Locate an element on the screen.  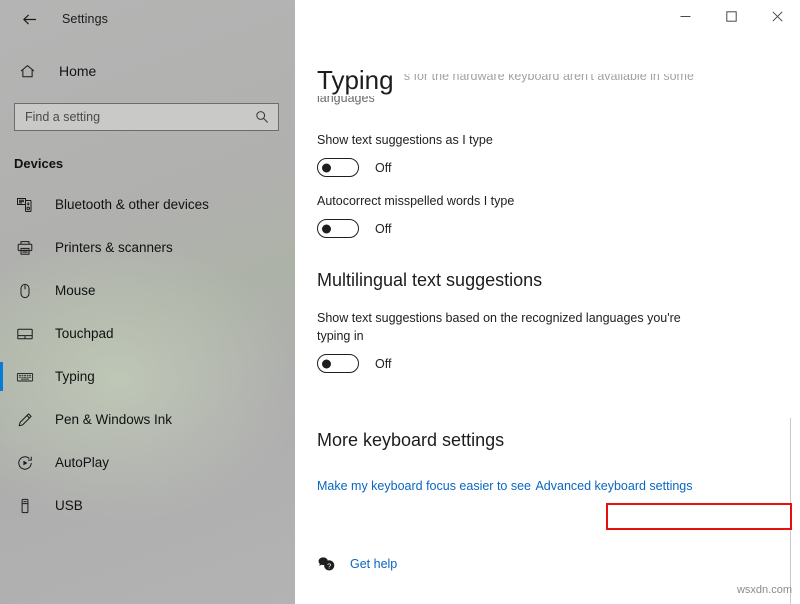
setting-autocorrect-misspelled-words: Autocorrect misspelled words I type Off is located at coordinates (415, 215).